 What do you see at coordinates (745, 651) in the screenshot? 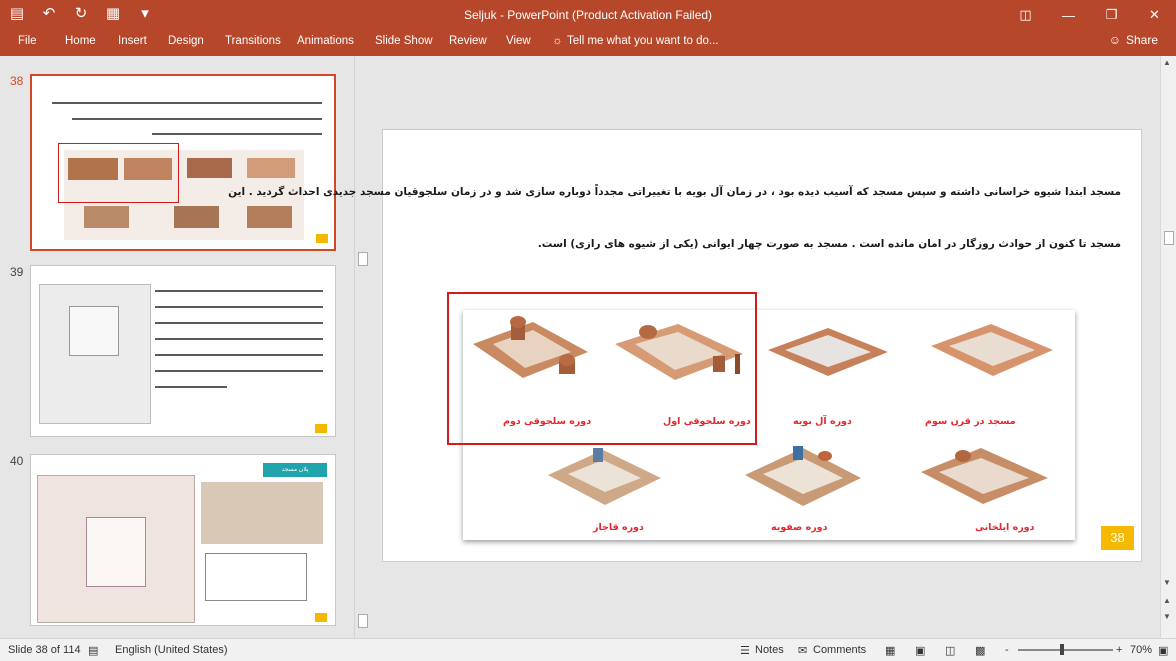
I see `notes-icon: ☰` at bounding box center [745, 651].